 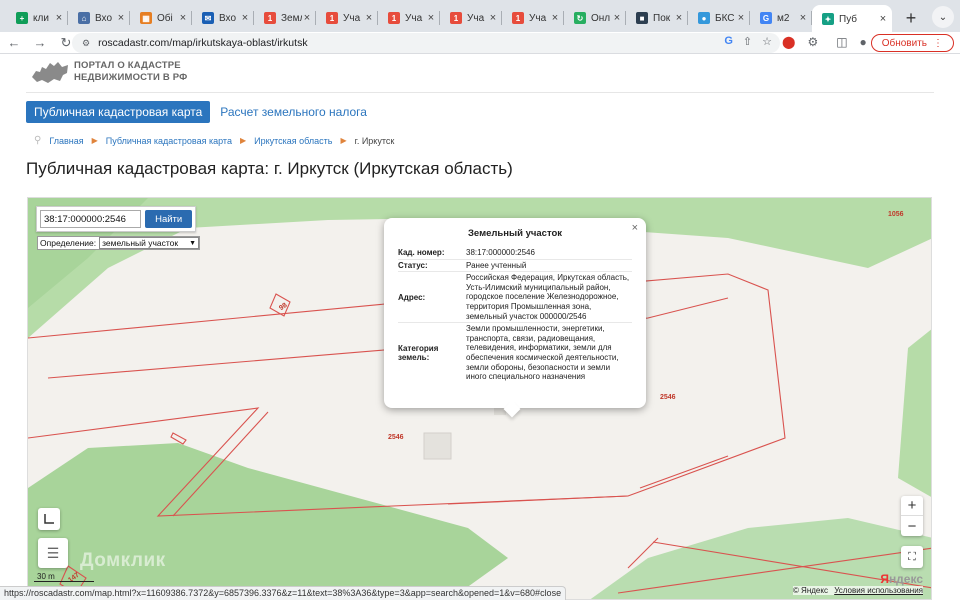 I want to click on layers-icon: ☰, so click(x=53, y=553).